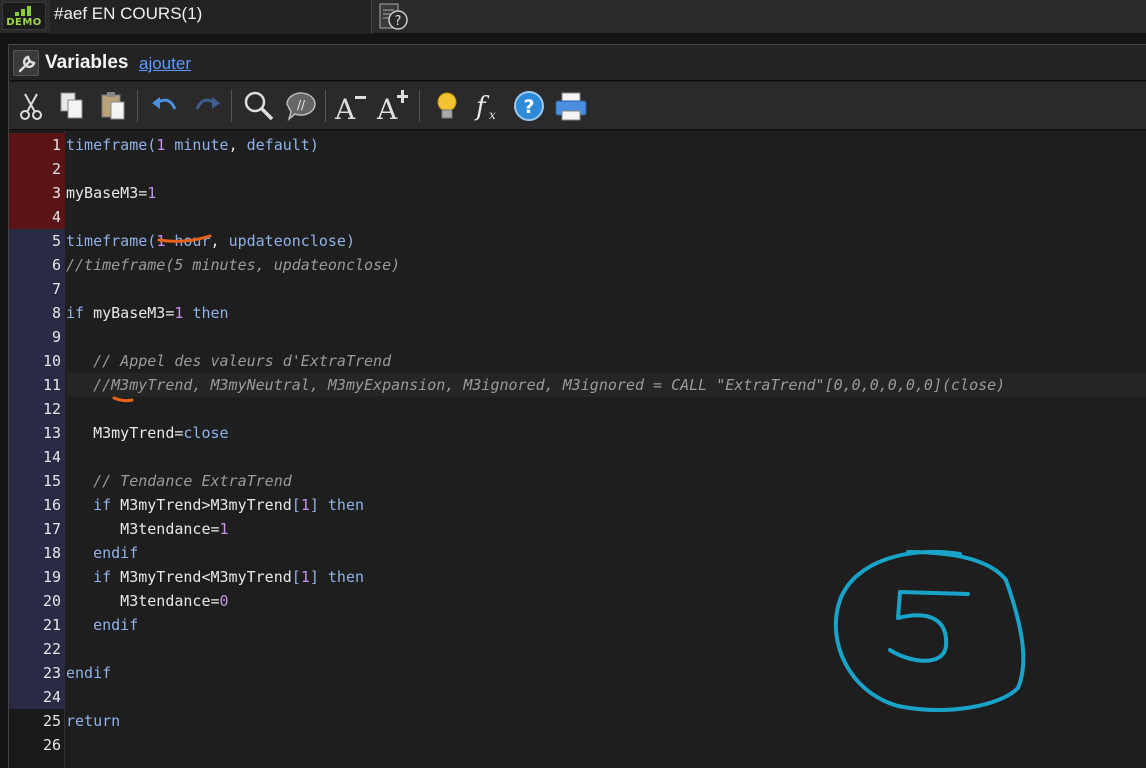 Image resolution: width=1146 pixels, height=768 pixels. Describe the element at coordinates (571, 106) in the screenshot. I see `print-icon` at that location.